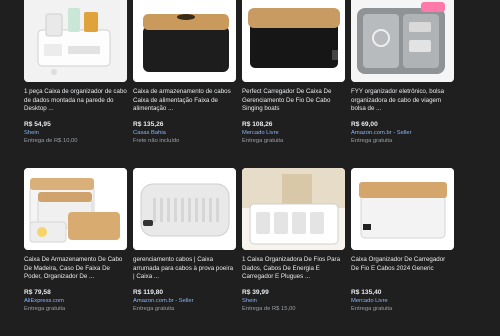  Describe the element at coordinates (366, 292) in the screenshot. I see `product-price: R$ 135,40` at that location.